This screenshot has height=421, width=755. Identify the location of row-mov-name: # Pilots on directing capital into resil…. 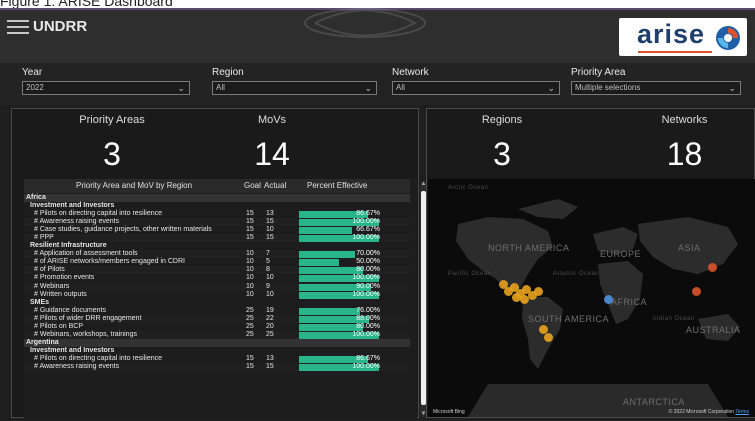
(98, 214).